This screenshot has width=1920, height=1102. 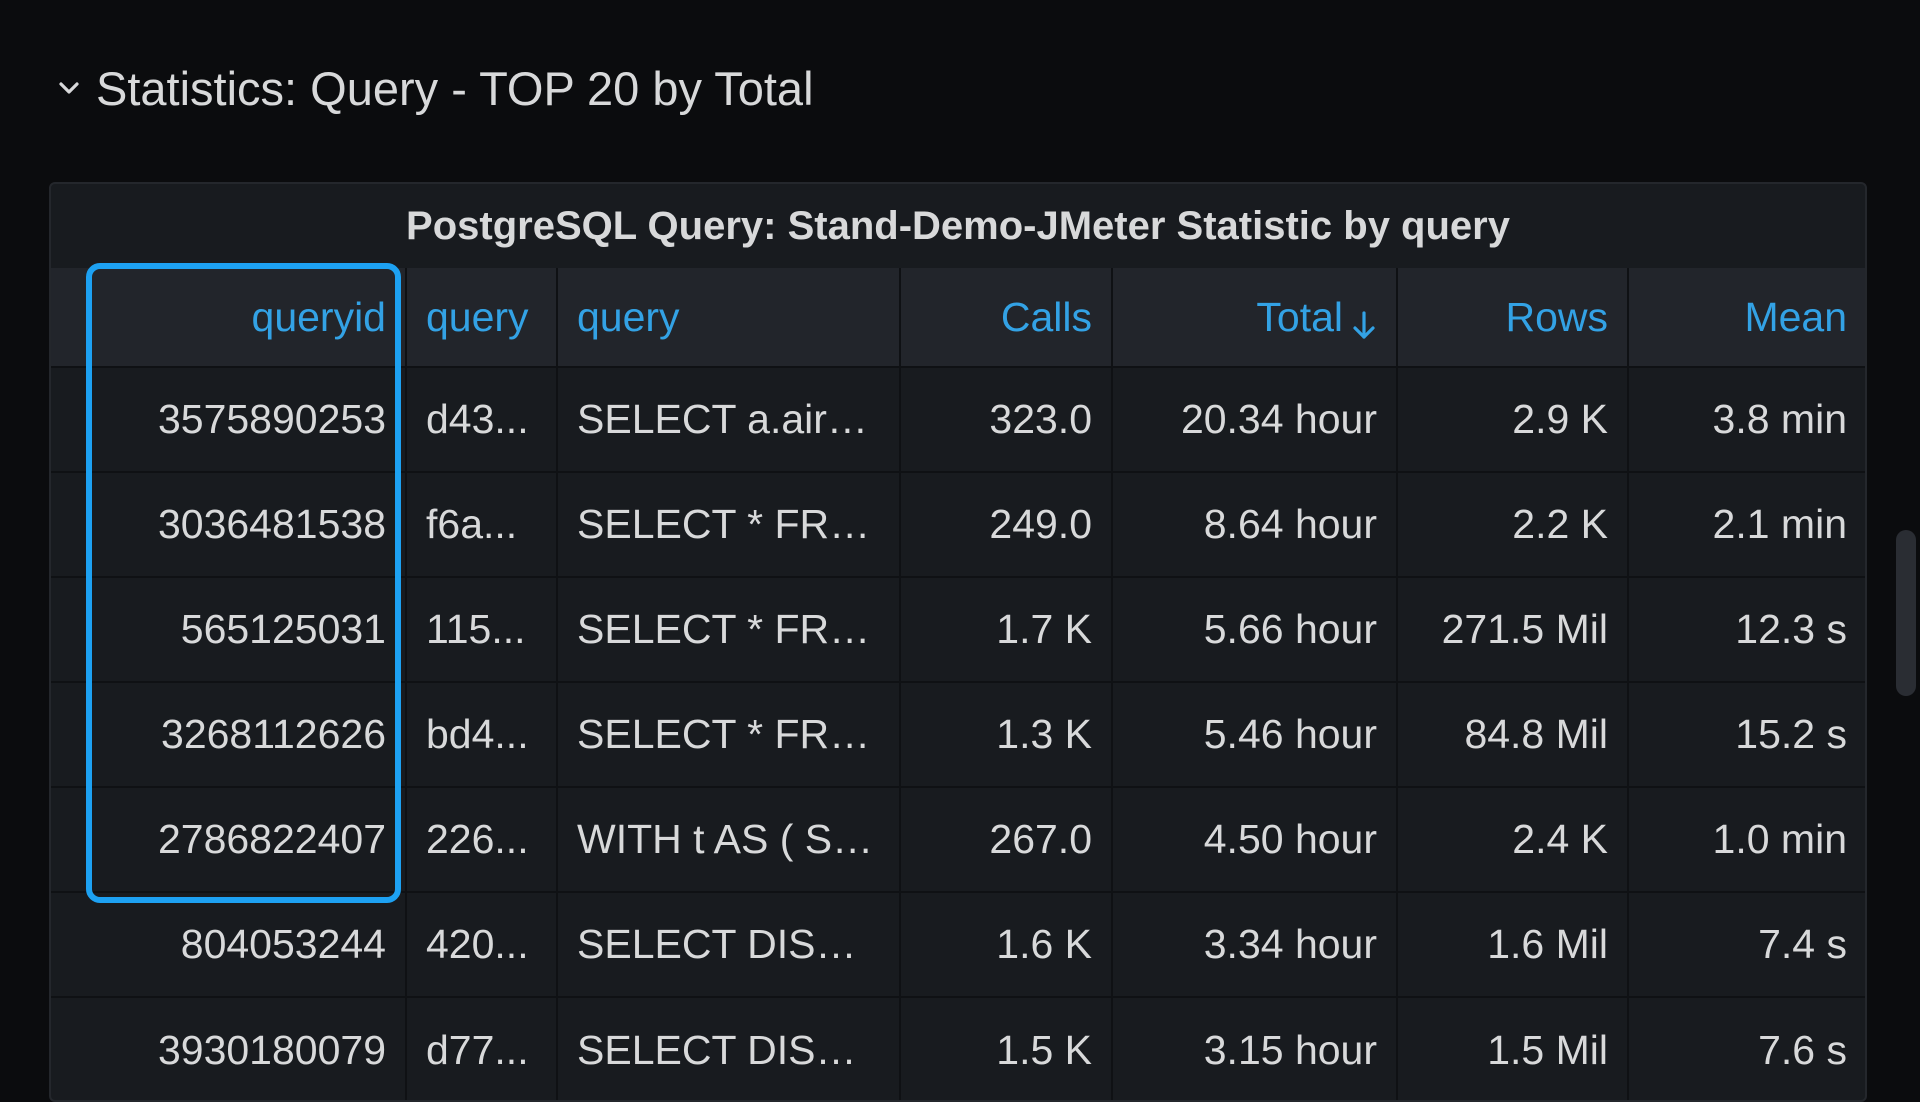 I want to click on cell-calls: 267.0, so click(x=1006, y=839).